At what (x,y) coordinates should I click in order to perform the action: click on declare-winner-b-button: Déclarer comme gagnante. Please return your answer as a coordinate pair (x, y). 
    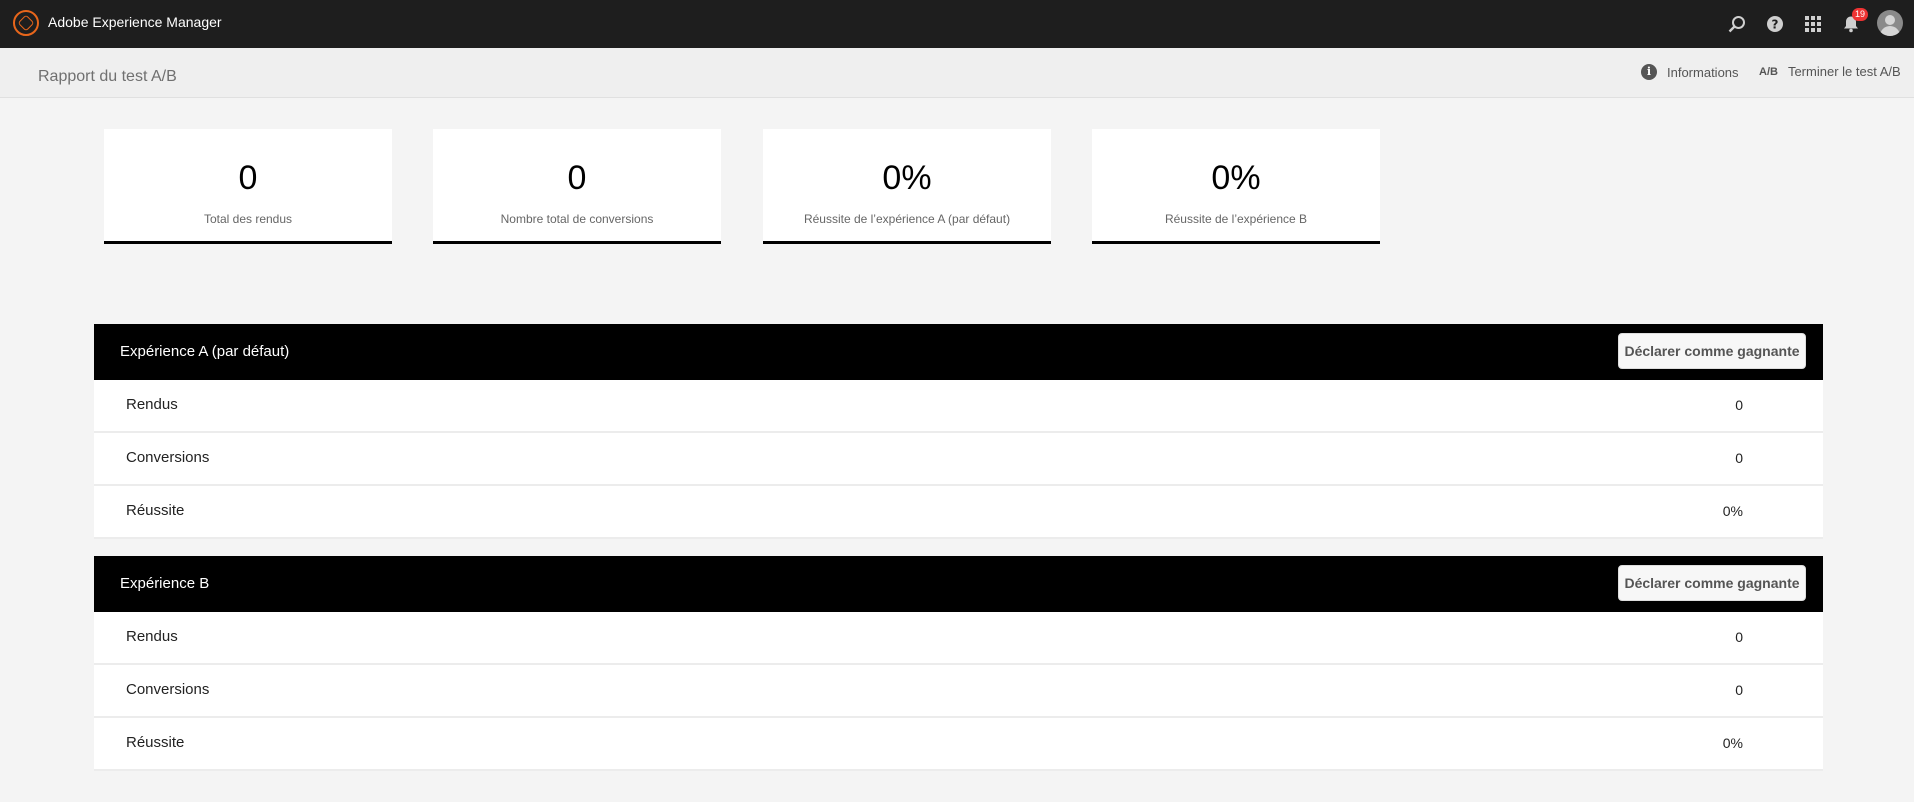
    Looking at the image, I should click on (1712, 583).